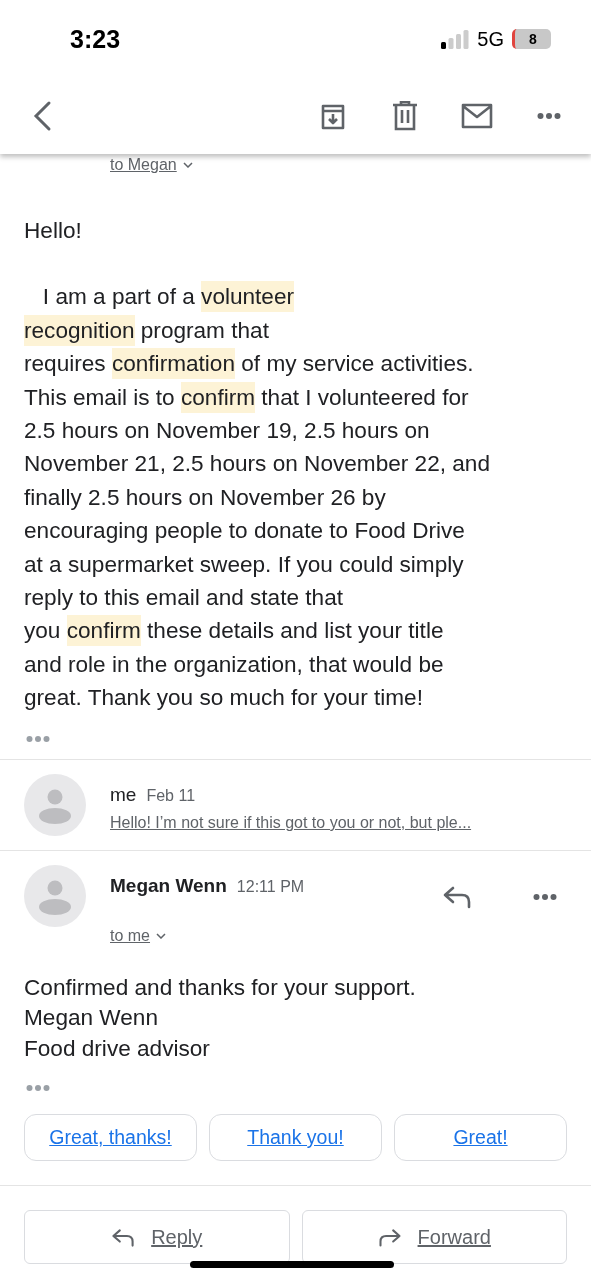 Image resolution: width=591 pixels, height=1280 pixels. I want to click on forward-icon, so click(389, 1237).